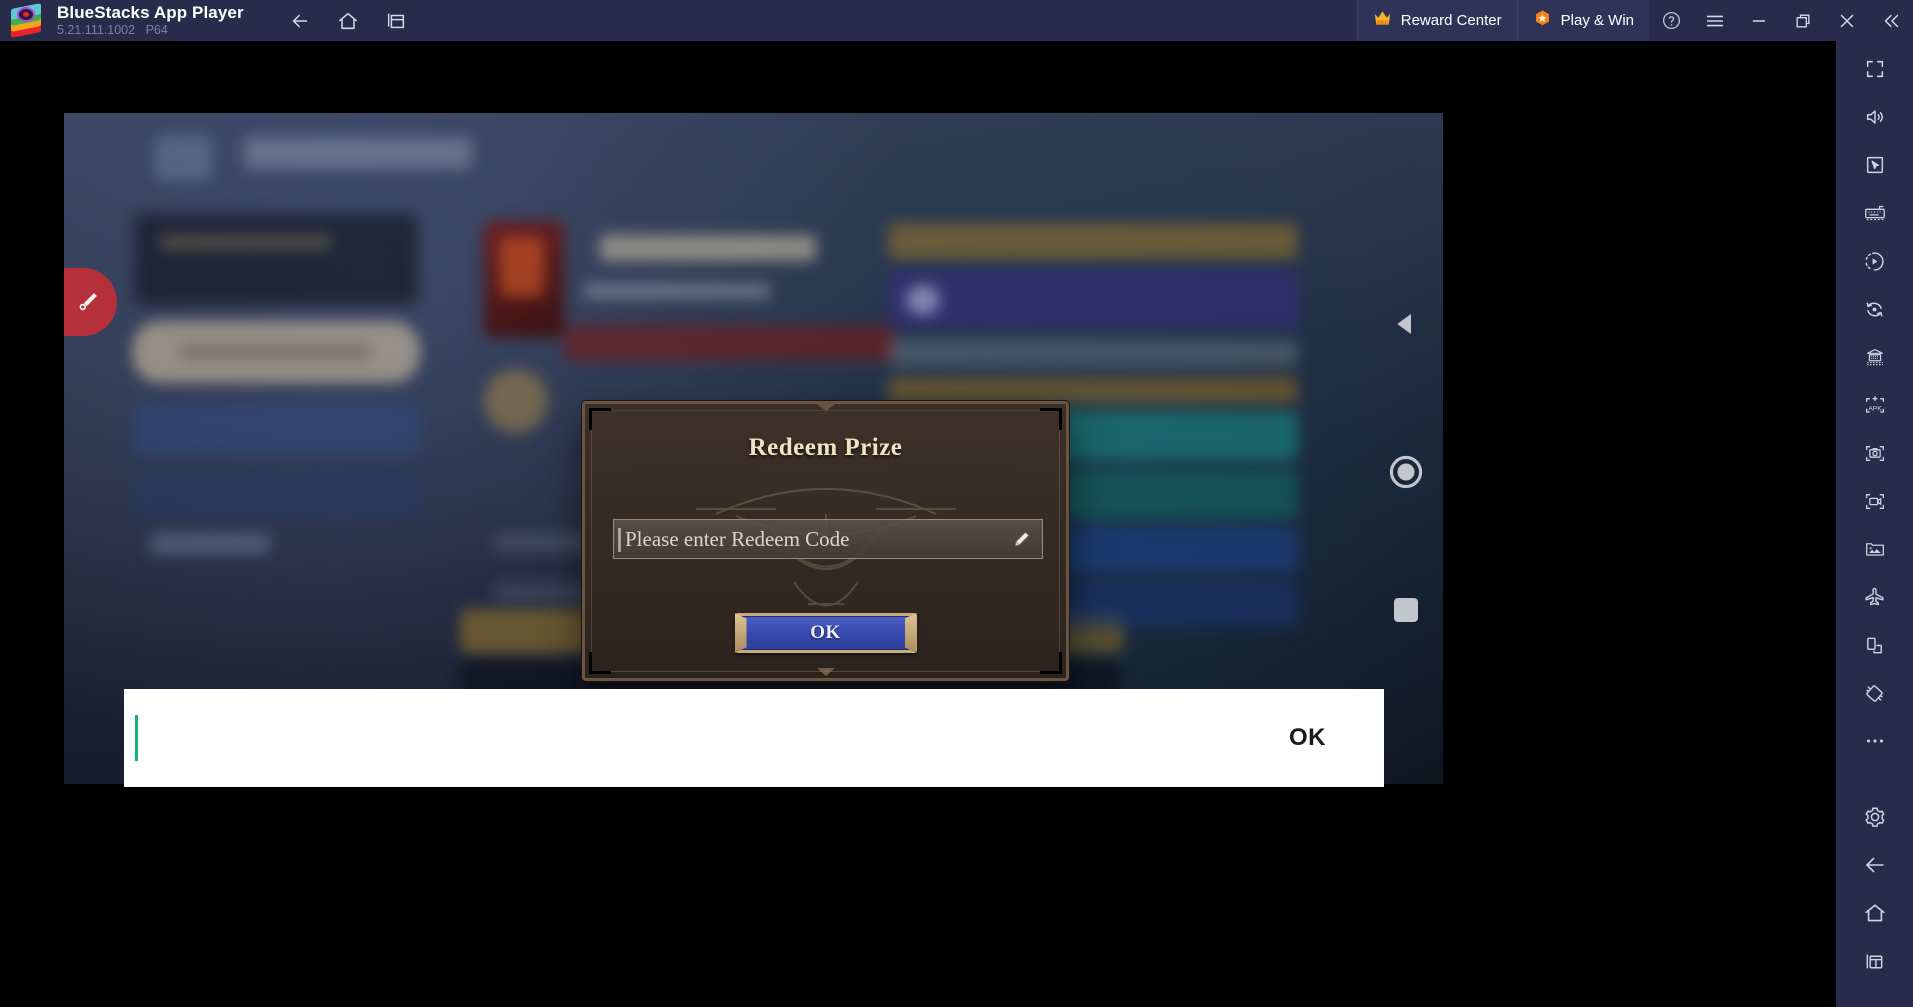 This screenshot has height=1007, width=1913. What do you see at coordinates (1875, 261) in the screenshot?
I see `macro-play-icon` at bounding box center [1875, 261].